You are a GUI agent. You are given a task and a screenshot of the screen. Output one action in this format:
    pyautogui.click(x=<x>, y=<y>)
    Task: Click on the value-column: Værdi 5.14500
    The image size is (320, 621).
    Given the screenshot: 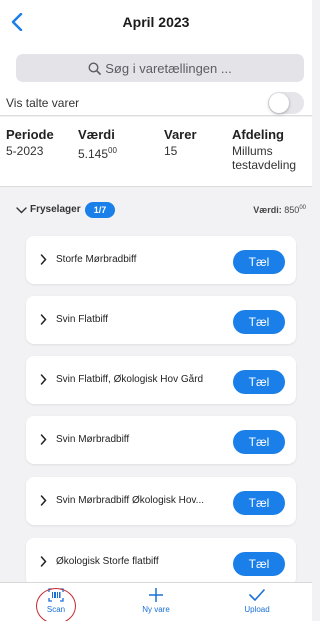 What is the action you would take?
    pyautogui.click(x=97, y=144)
    